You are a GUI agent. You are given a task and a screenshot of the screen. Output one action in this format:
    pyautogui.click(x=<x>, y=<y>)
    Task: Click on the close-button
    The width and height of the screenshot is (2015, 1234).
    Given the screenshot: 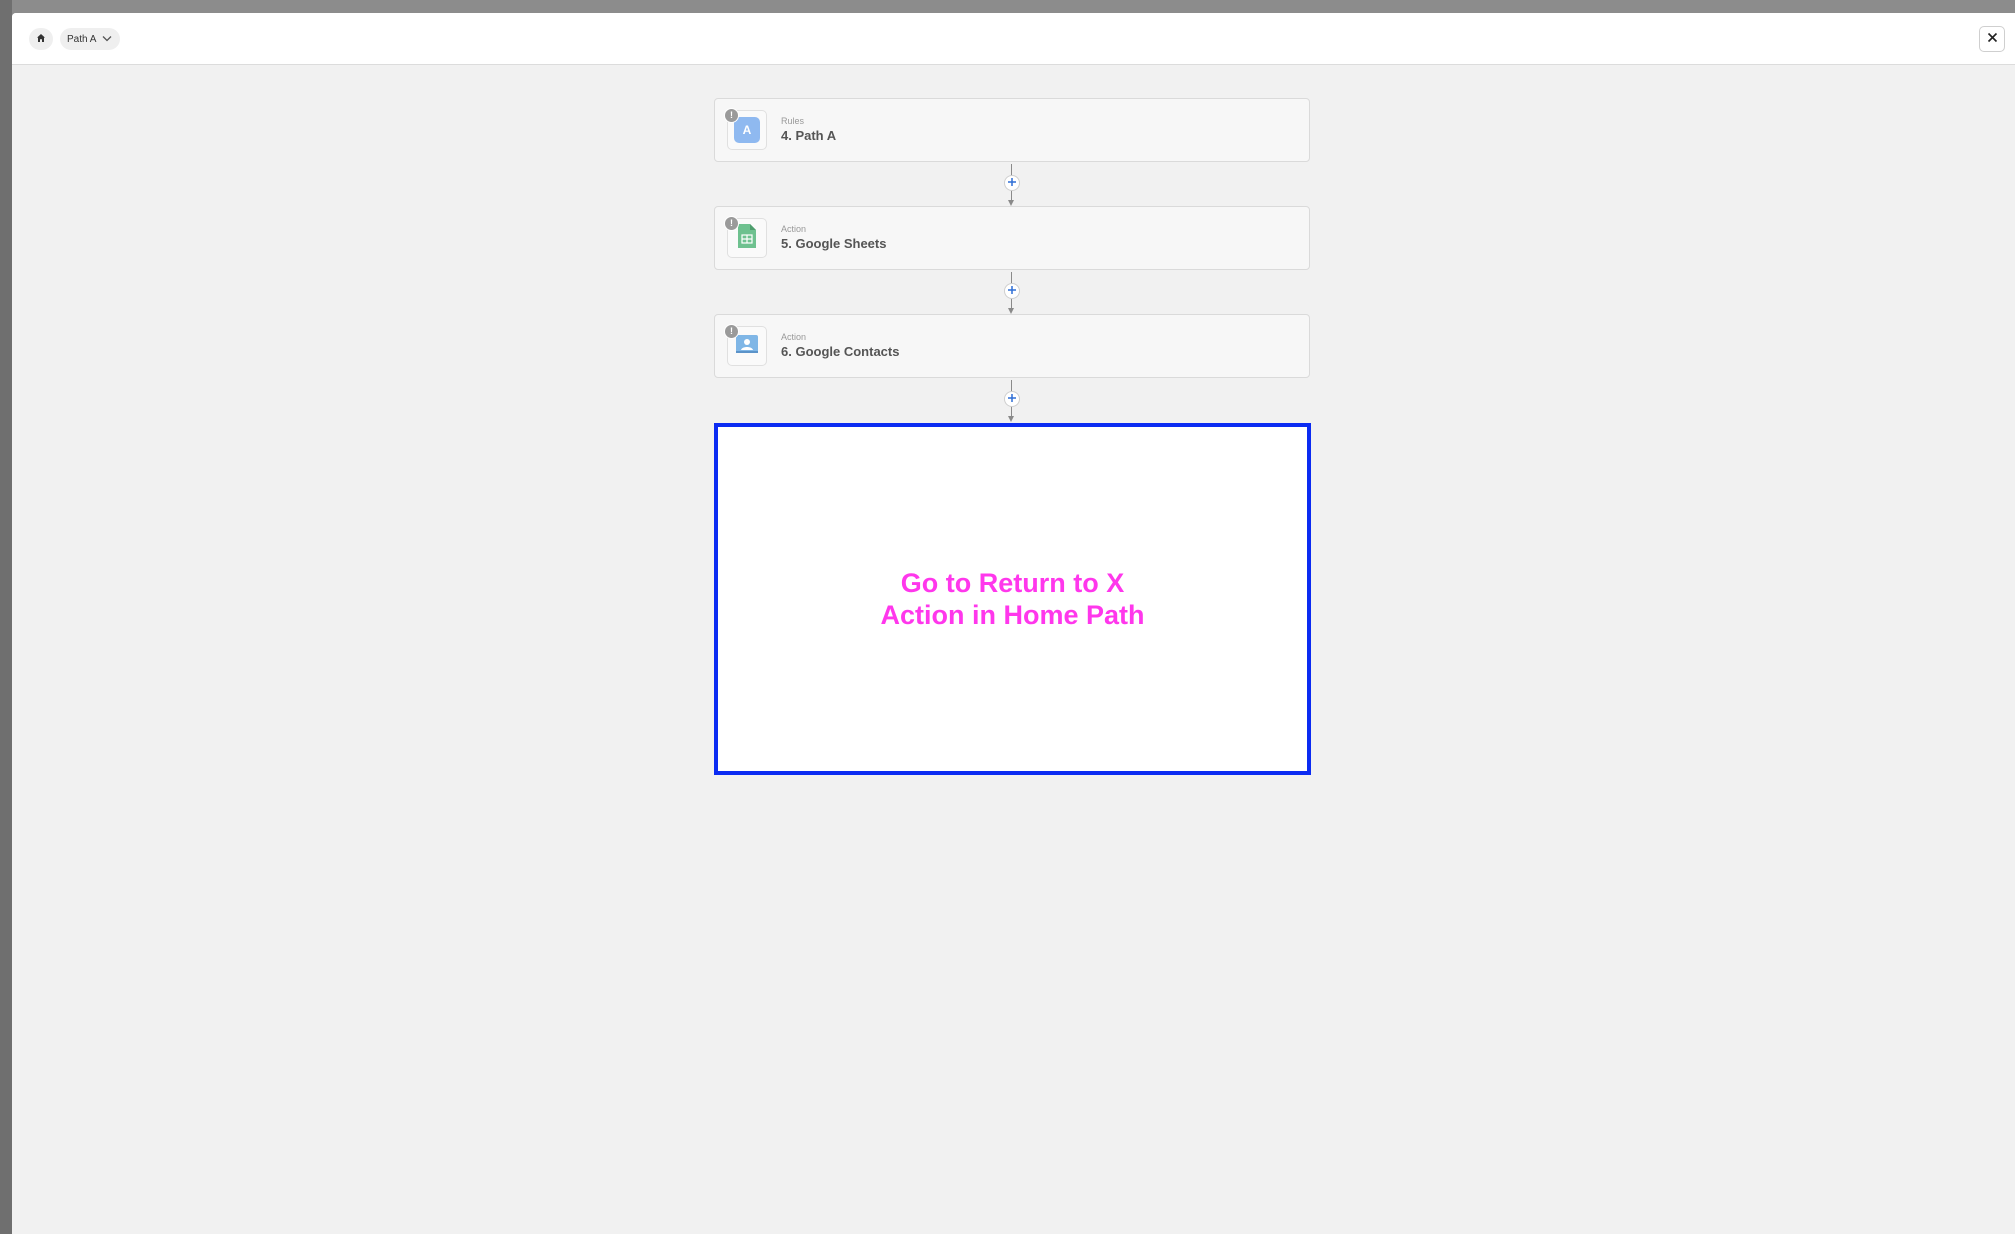 What is the action you would take?
    pyautogui.click(x=1992, y=39)
    